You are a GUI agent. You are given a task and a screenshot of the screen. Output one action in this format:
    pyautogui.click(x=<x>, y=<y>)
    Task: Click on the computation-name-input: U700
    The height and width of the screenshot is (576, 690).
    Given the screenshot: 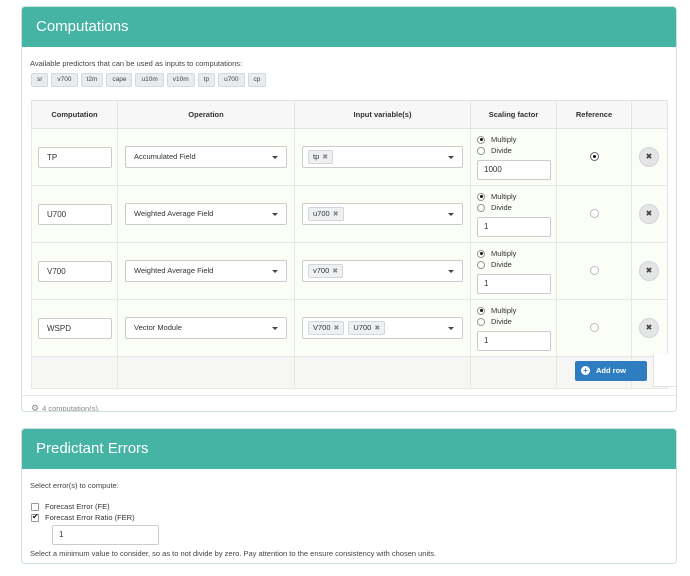 What is the action you would take?
    pyautogui.click(x=75, y=214)
    